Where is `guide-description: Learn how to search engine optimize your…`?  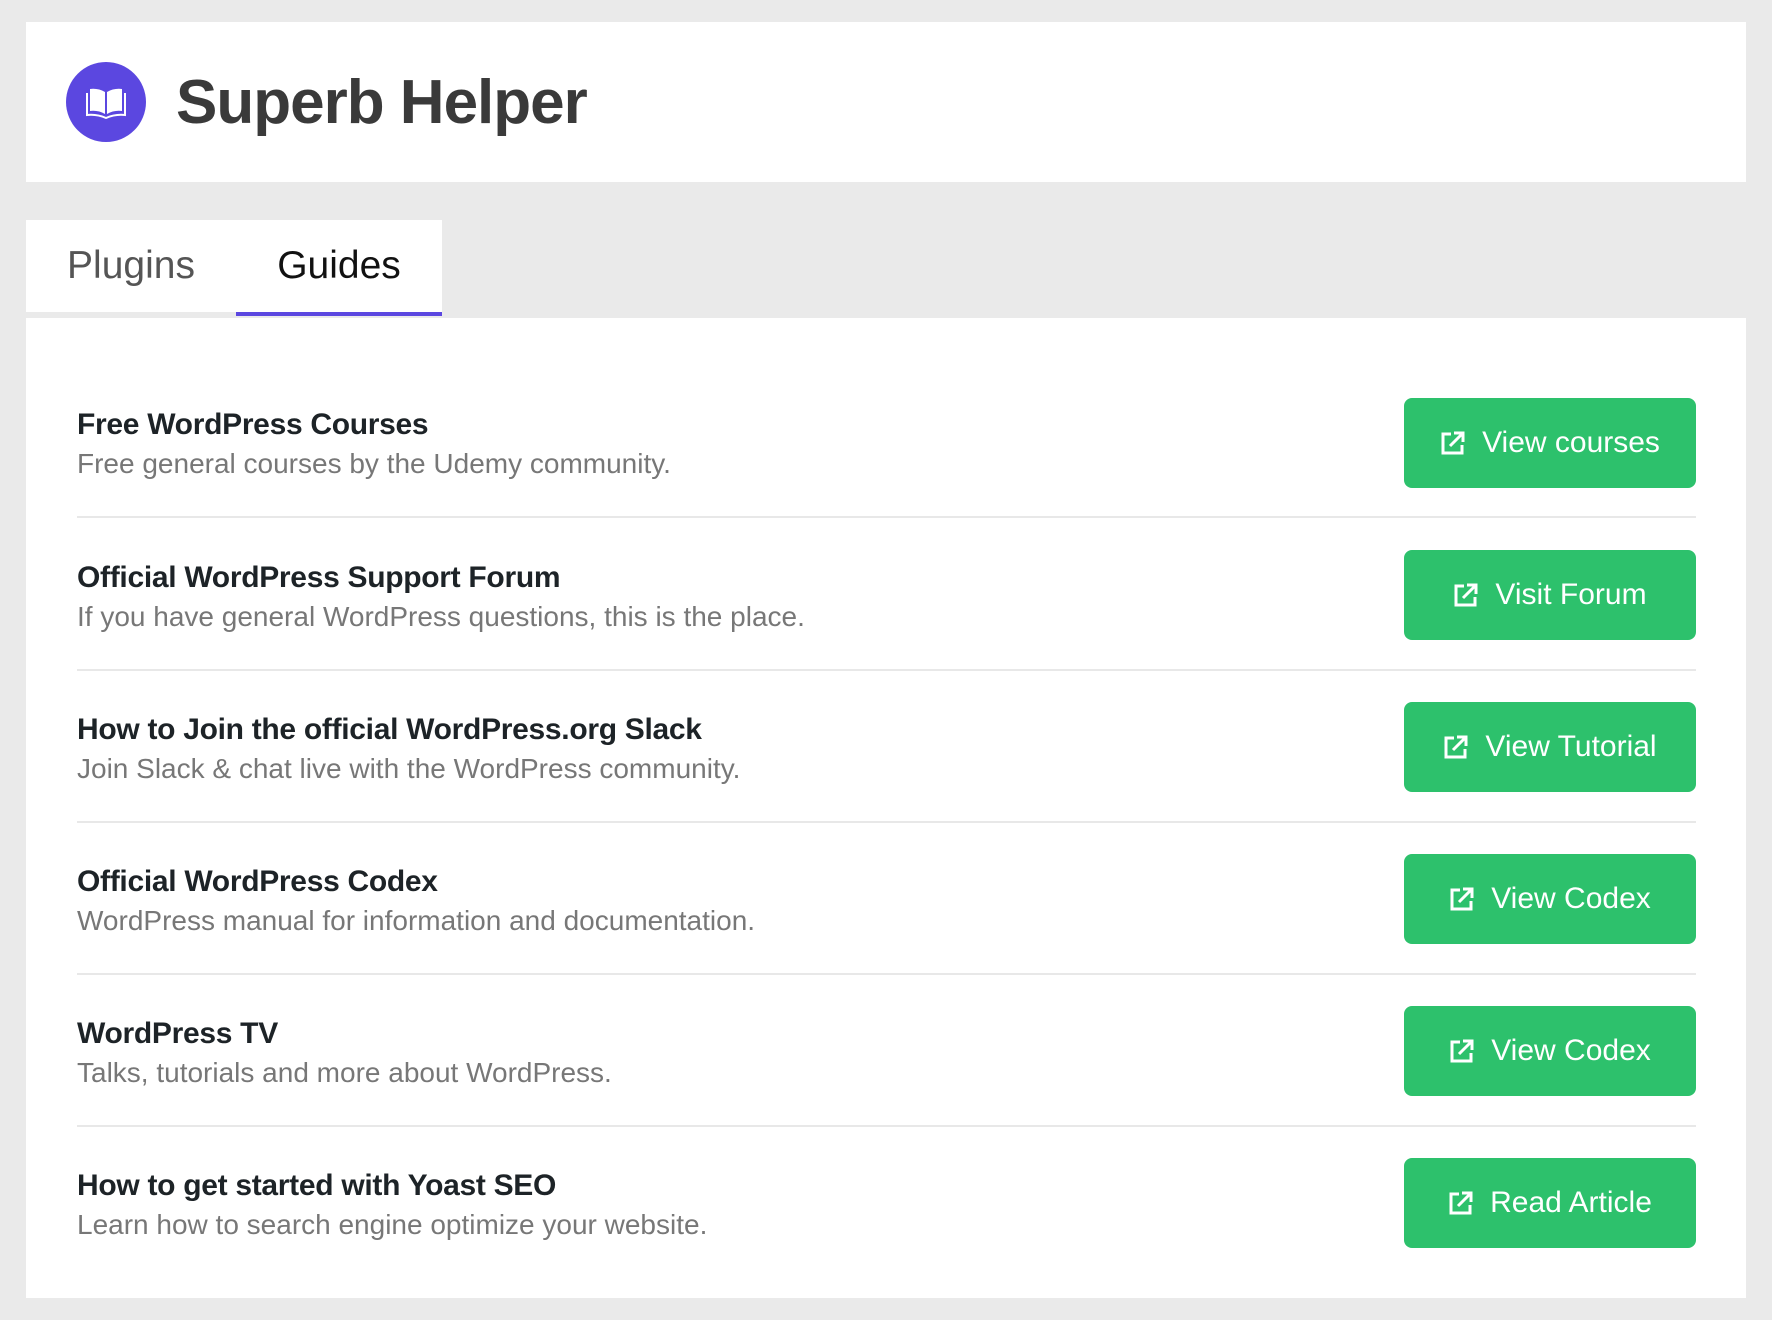 guide-description: Learn how to search engine optimize your… is located at coordinates (392, 1224).